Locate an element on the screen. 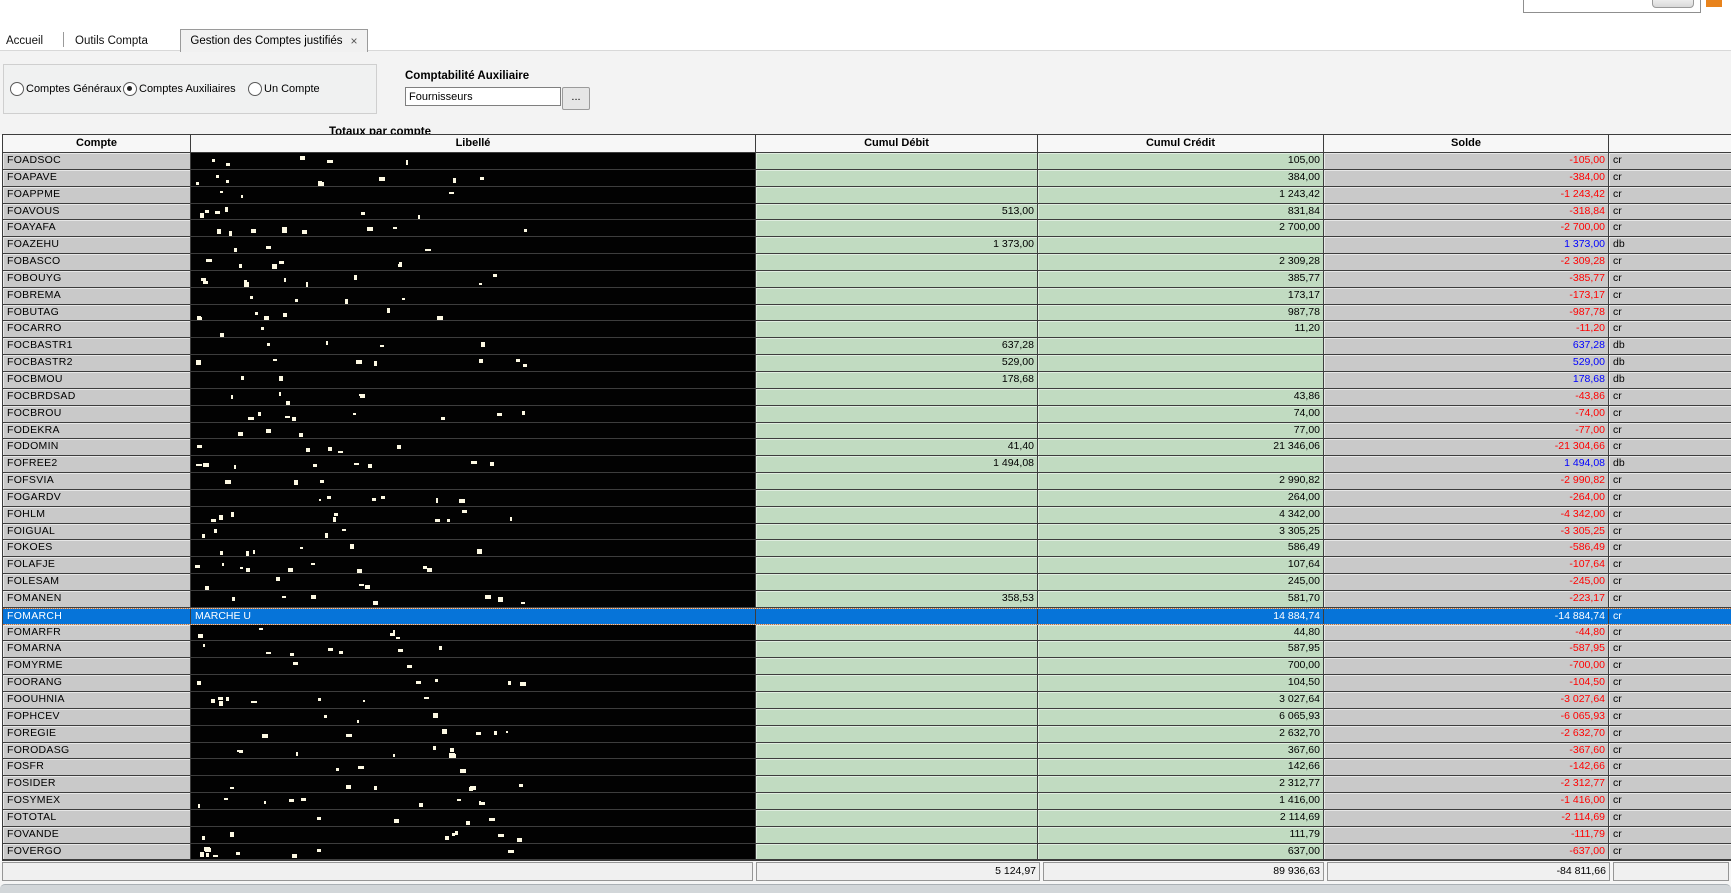 The height and width of the screenshot is (893, 1731). table-row: FOBREMA 173,17 -173,17 cr is located at coordinates (867, 296).